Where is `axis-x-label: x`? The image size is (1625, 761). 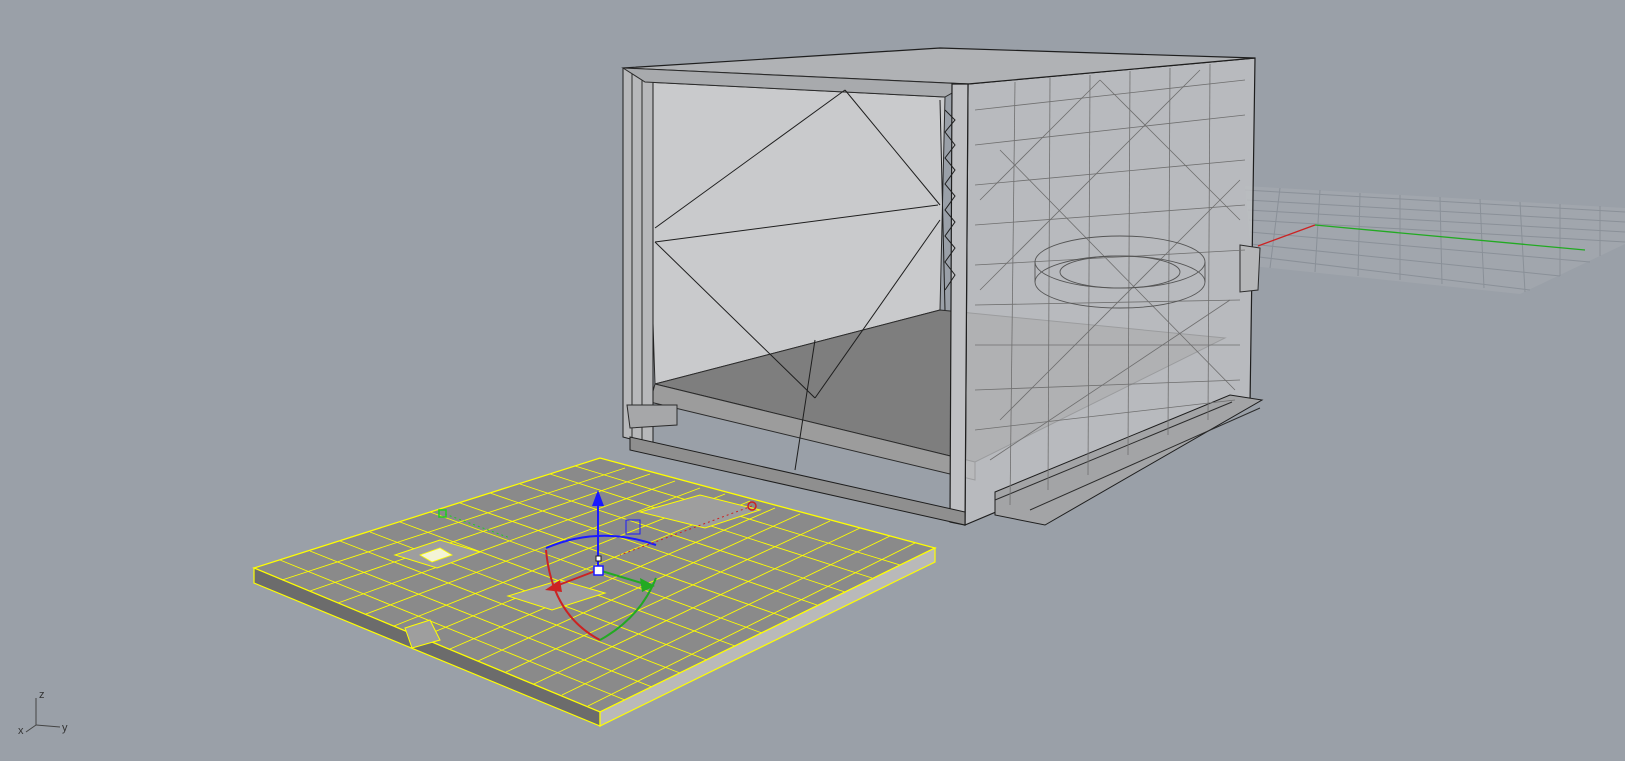
axis-x-label: x is located at coordinates (21, 731).